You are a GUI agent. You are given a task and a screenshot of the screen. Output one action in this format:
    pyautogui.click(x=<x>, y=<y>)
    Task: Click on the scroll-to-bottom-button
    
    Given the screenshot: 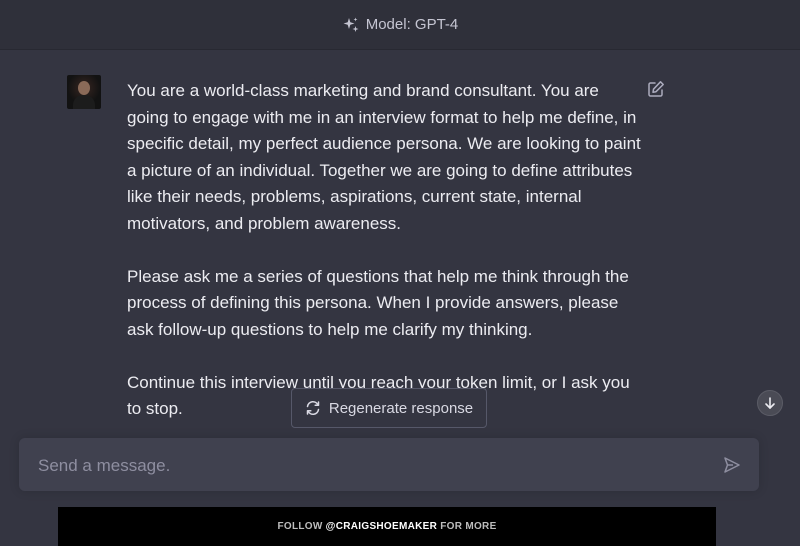 What is the action you would take?
    pyautogui.click(x=770, y=403)
    